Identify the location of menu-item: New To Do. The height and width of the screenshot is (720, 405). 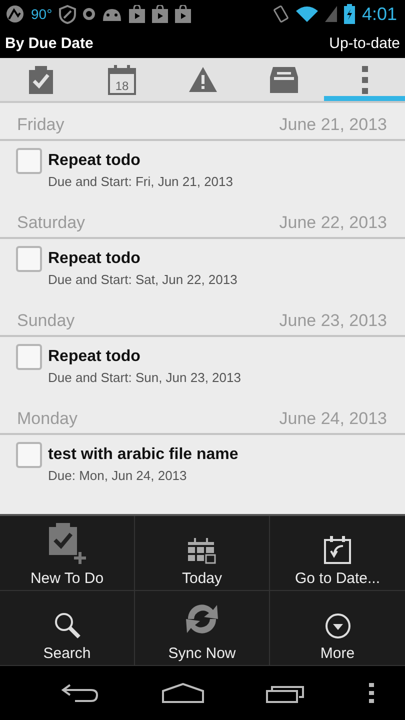
(67, 553).